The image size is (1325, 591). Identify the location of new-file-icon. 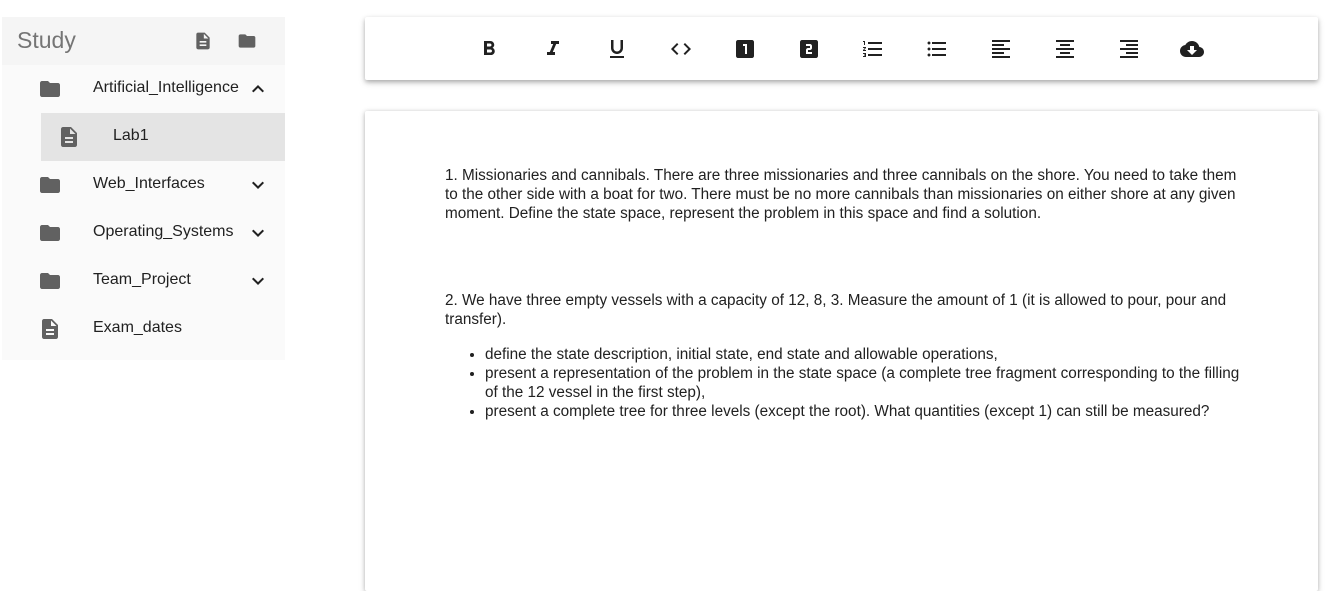
(203, 41).